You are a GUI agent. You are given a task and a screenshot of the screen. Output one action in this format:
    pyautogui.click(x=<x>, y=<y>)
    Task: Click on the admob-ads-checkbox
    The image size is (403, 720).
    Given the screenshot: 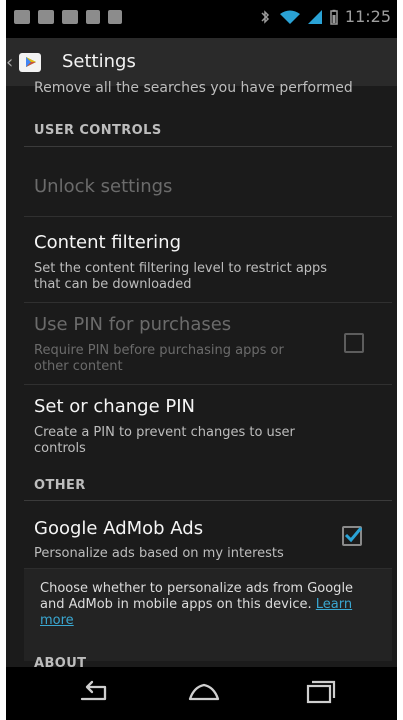 What is the action you would take?
    pyautogui.click(x=352, y=536)
    